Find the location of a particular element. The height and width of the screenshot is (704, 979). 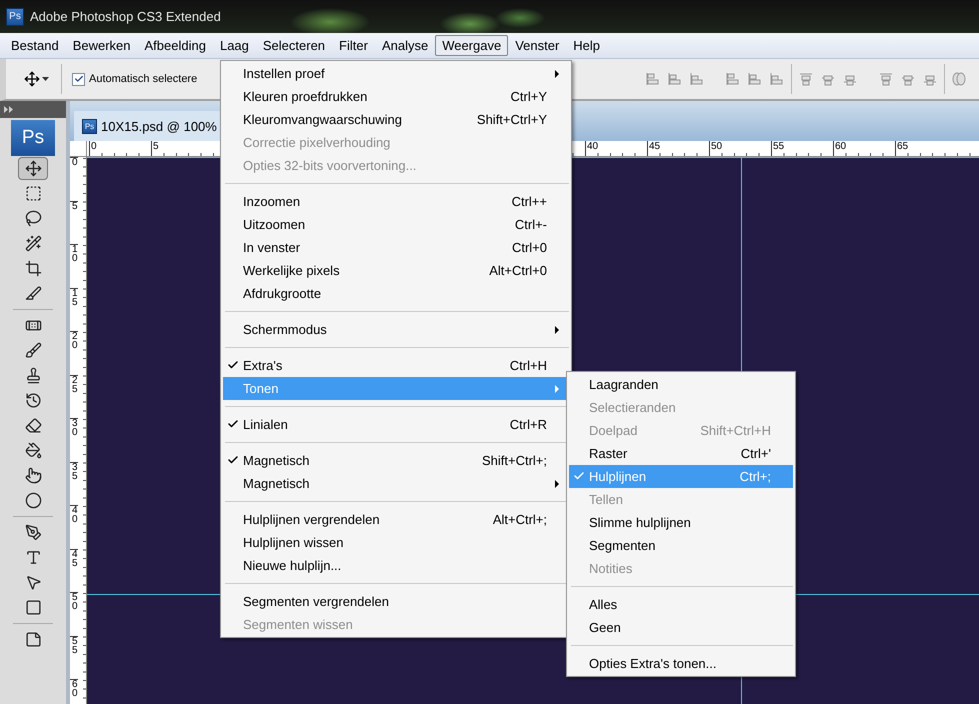

brush-icon is located at coordinates (33, 350).